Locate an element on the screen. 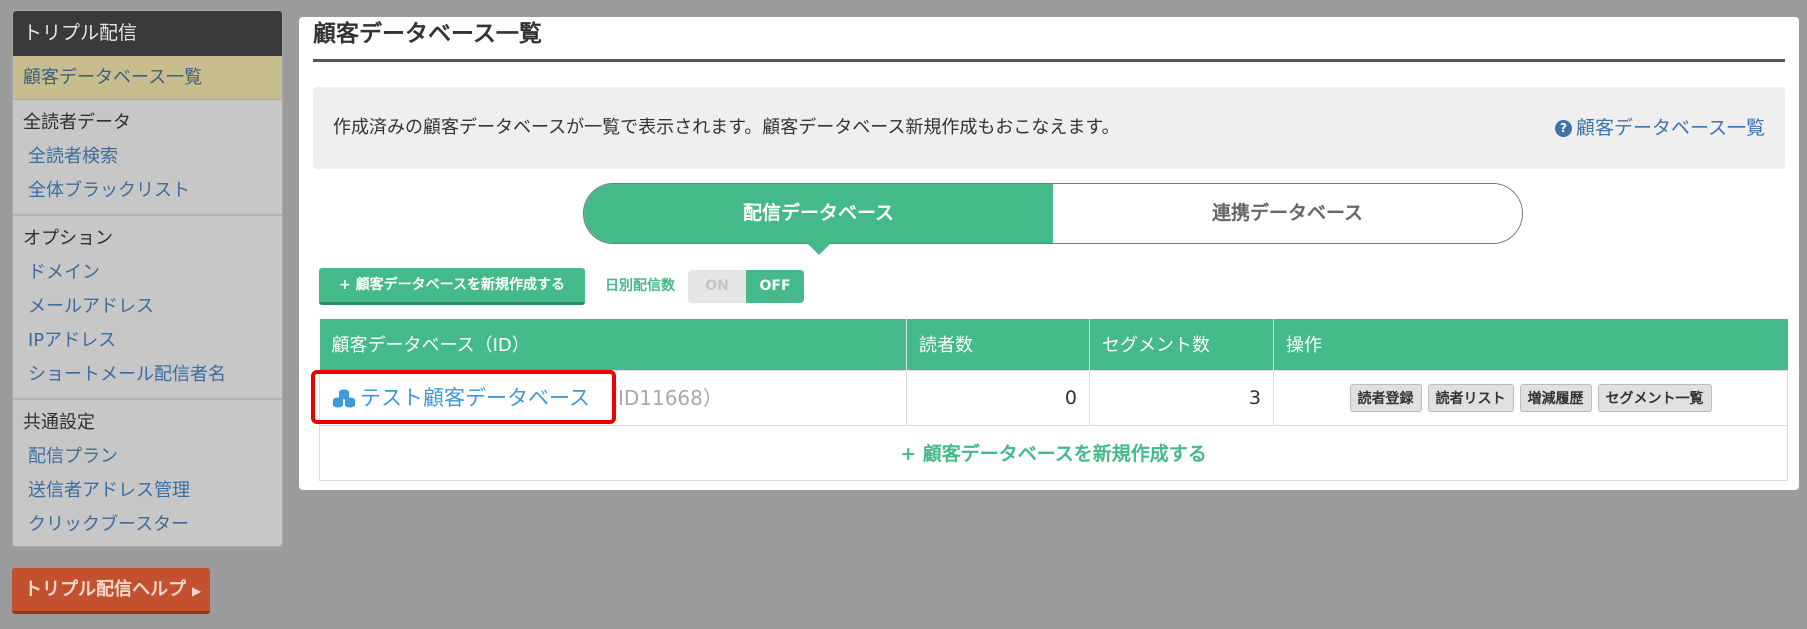 This screenshot has width=1807, height=629. db-cell: テスト顧客データベース （ID11668） is located at coordinates (609, 397).